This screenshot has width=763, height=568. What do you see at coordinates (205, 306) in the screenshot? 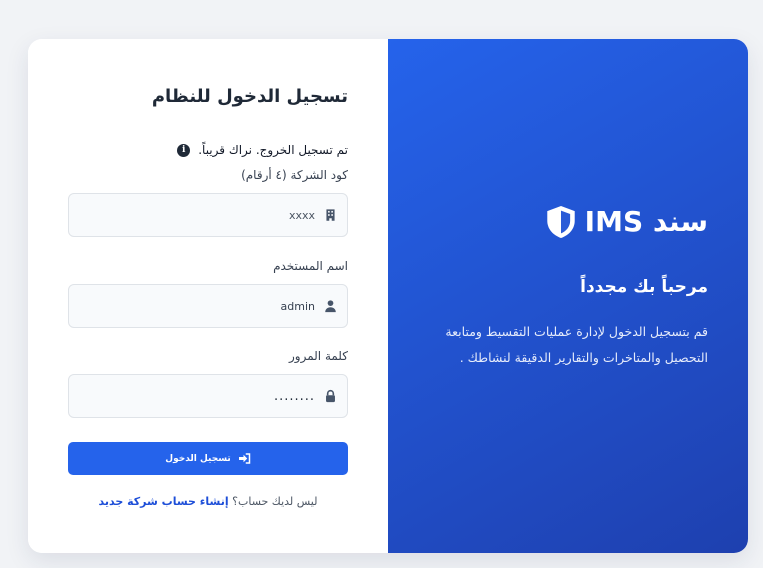
I see `username-input` at bounding box center [205, 306].